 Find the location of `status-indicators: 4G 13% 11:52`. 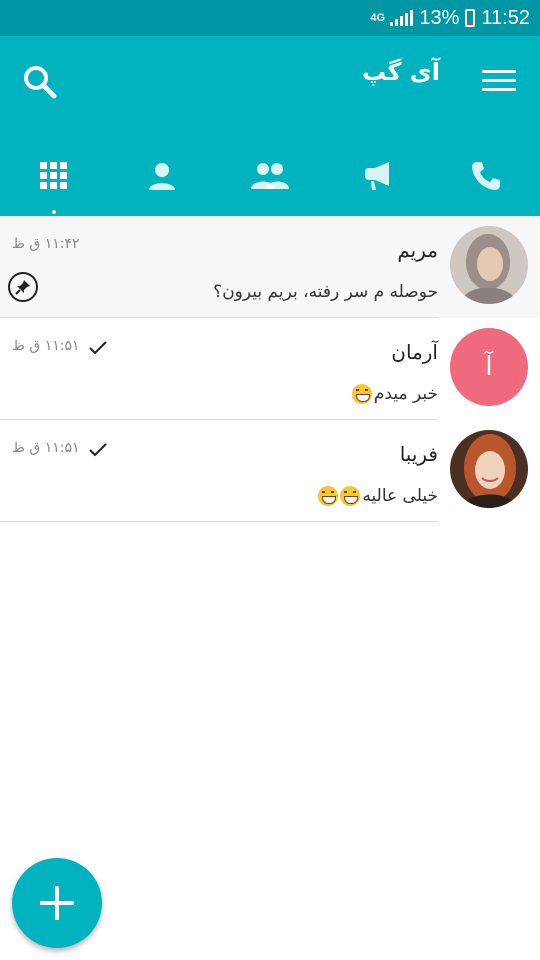

status-indicators: 4G 13% 11:52 is located at coordinates (450, 18).